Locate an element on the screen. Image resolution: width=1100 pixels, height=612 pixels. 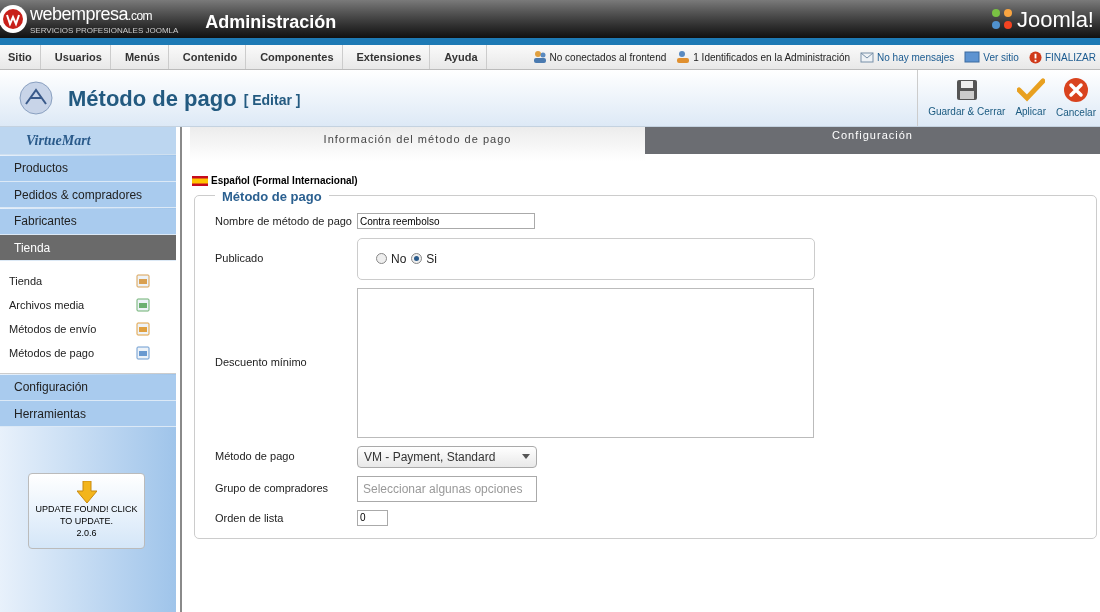
field-label: Descuento mínimo is located at coordinates (261, 363).